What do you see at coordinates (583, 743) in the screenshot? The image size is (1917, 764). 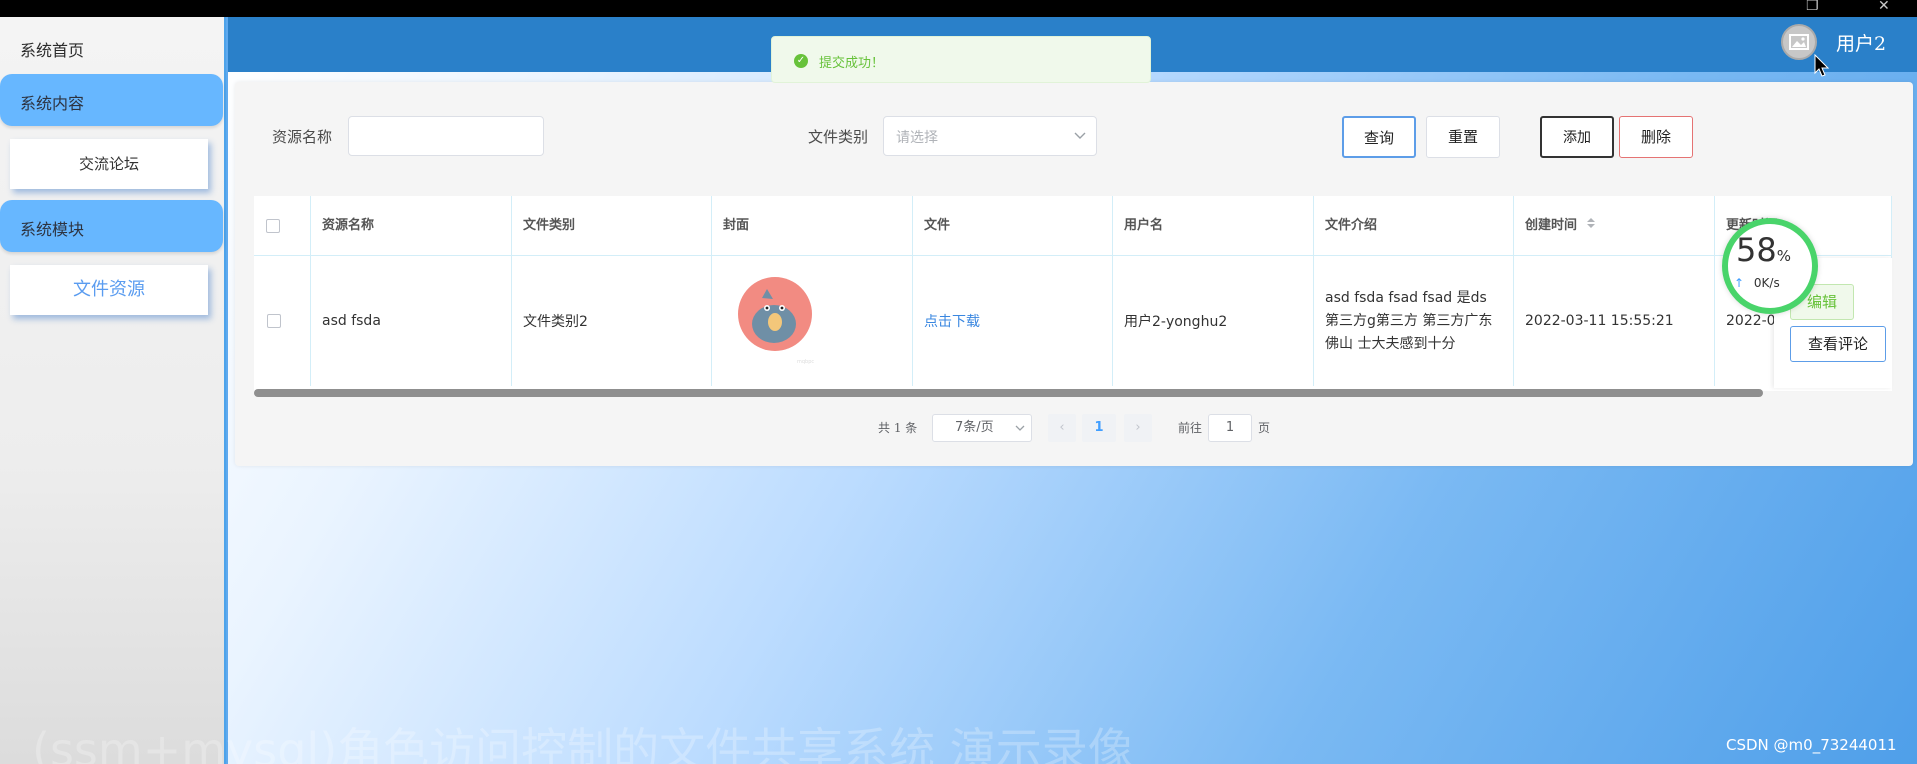 I see `video-watermark: (ssm+mysql)角色访问控制的文件共享系统 演示录像` at bounding box center [583, 743].